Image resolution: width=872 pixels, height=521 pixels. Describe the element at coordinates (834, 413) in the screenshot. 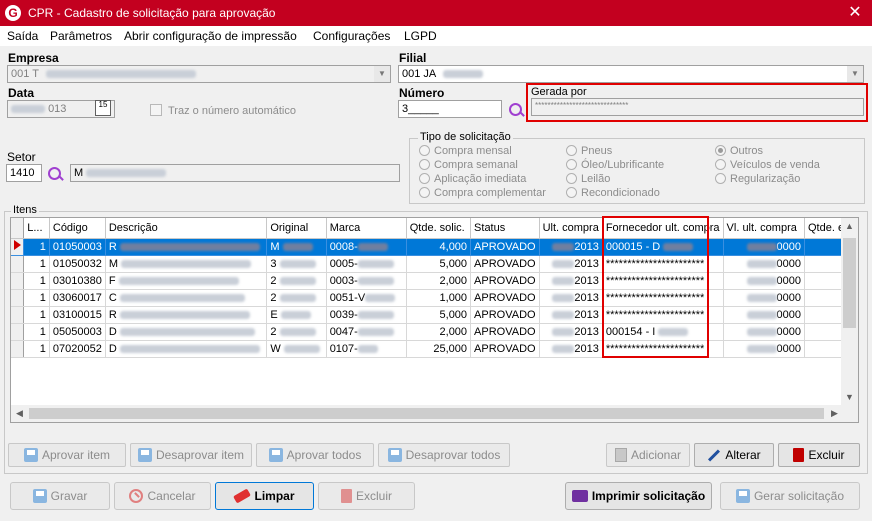

I see `scroll-right-icon: ▶` at that location.